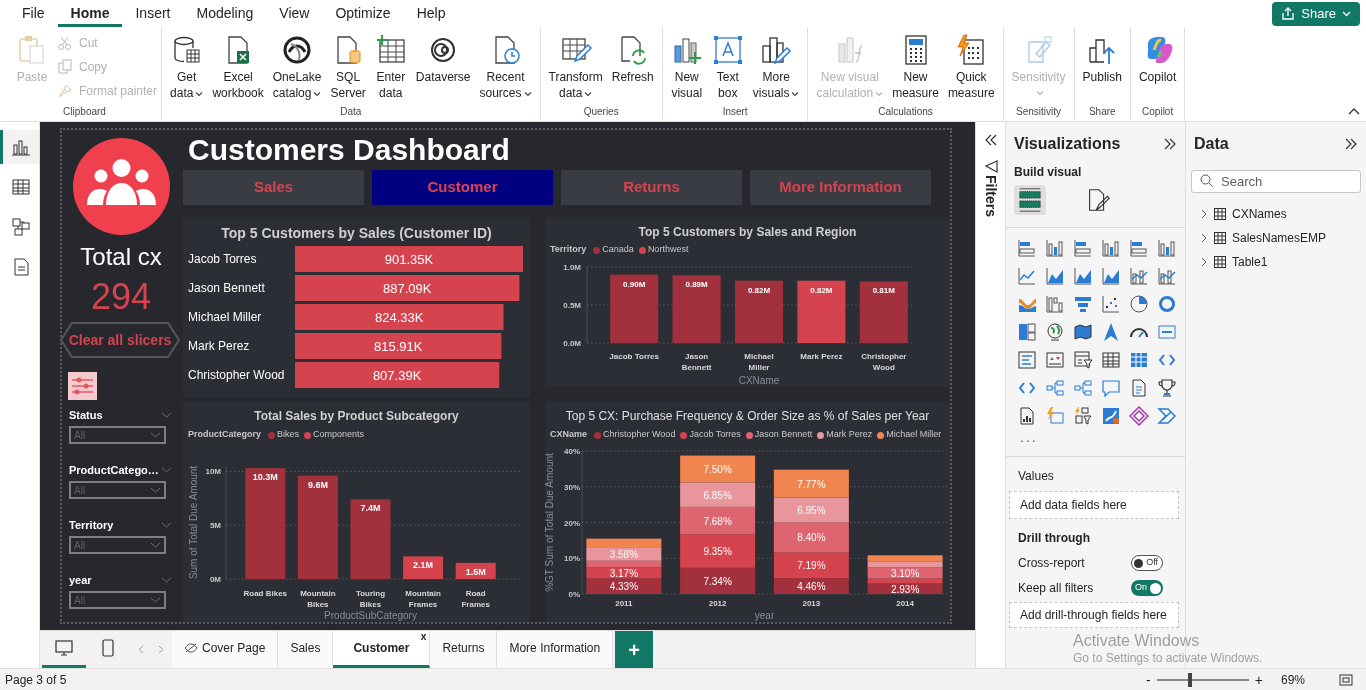  What do you see at coordinates (462, 187) in the screenshot?
I see `nav-button: Customer` at bounding box center [462, 187].